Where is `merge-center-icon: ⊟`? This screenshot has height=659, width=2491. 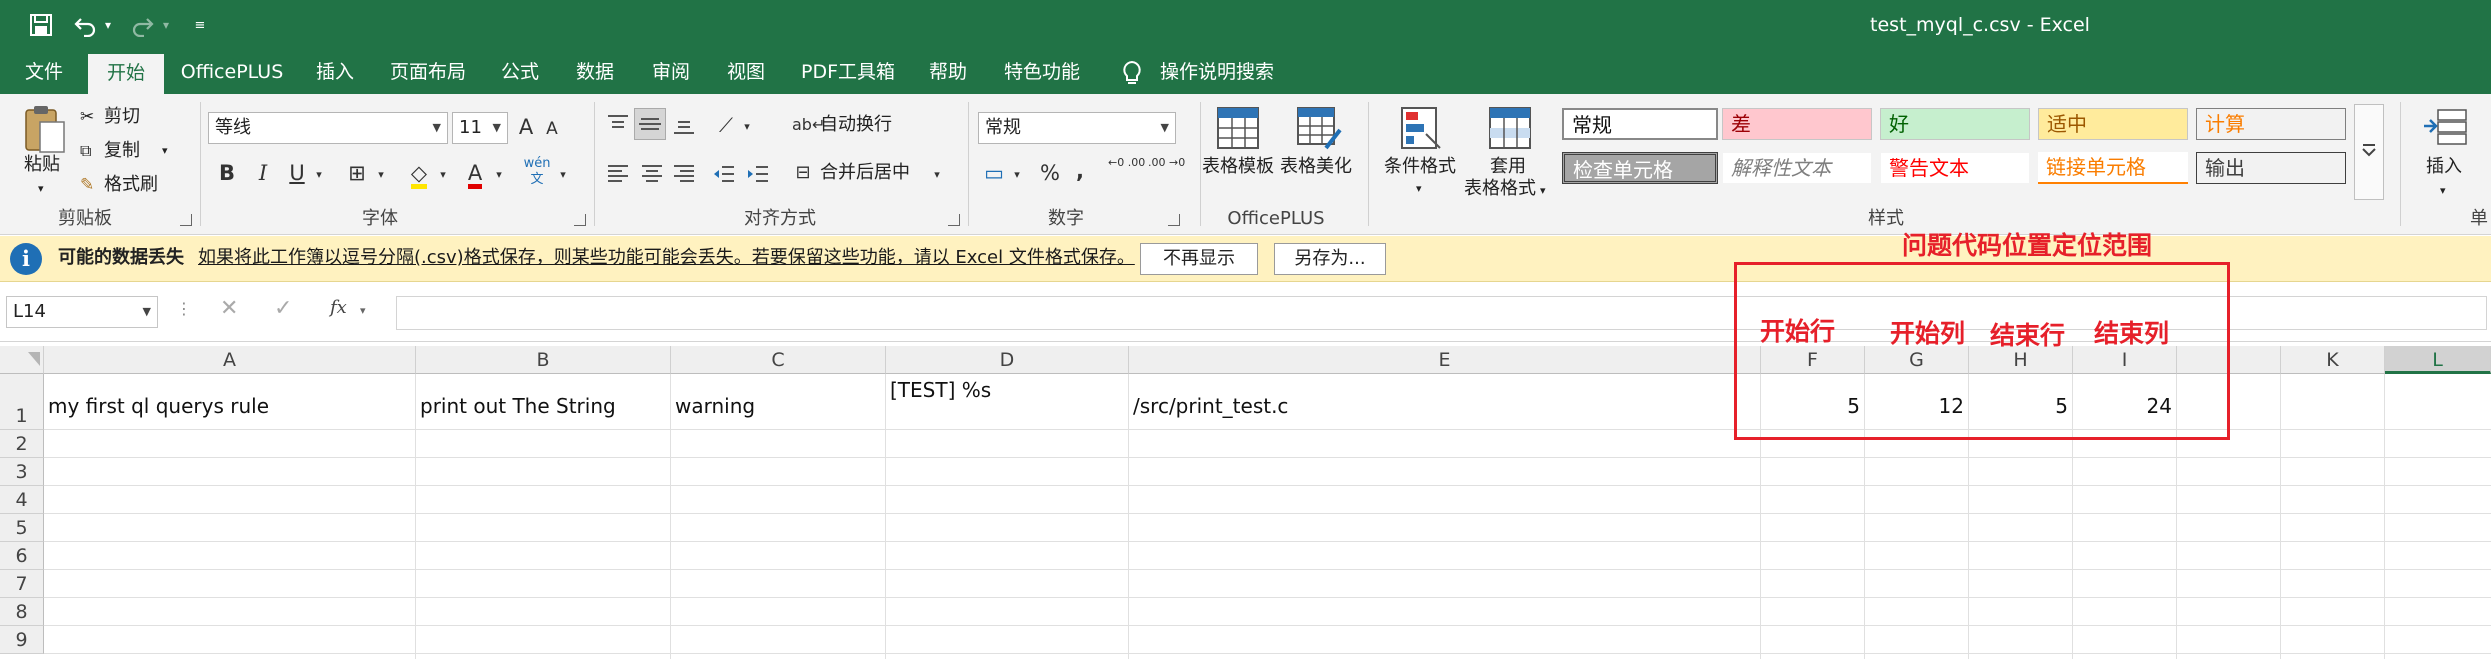
merge-center-icon: ⊟ is located at coordinates (803, 173).